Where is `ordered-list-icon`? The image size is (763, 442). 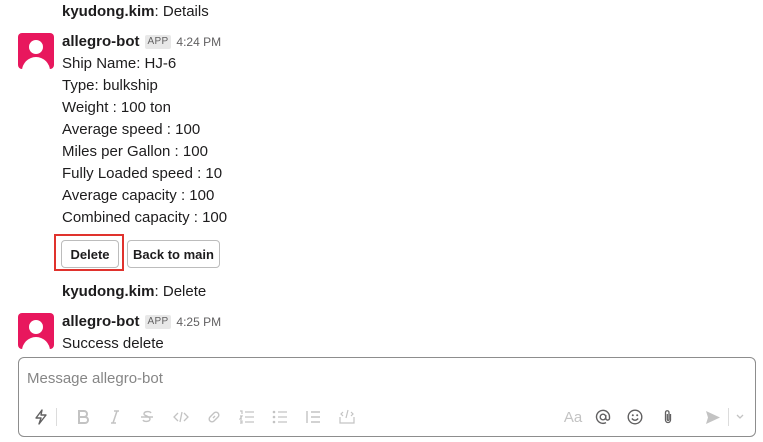 ordered-list-icon is located at coordinates (247, 417).